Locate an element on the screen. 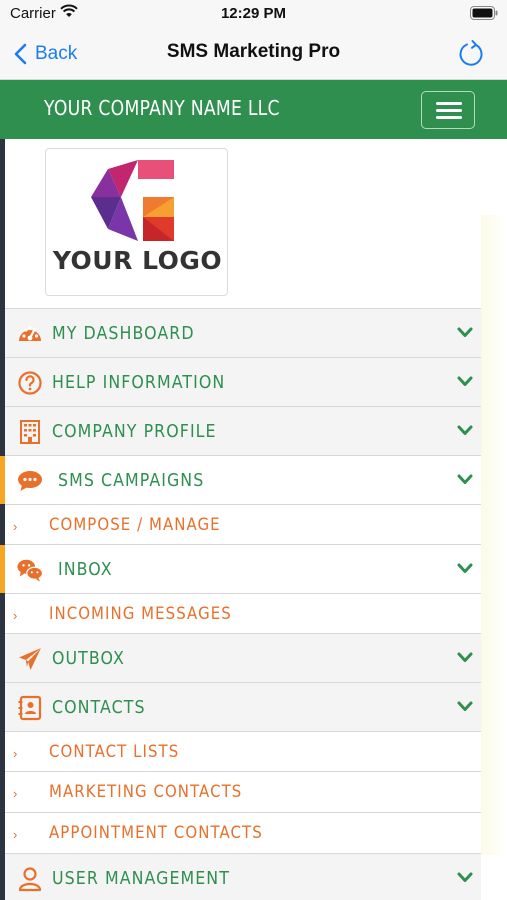  menu-item-label: COMPANY PROFILE is located at coordinates (134, 431).